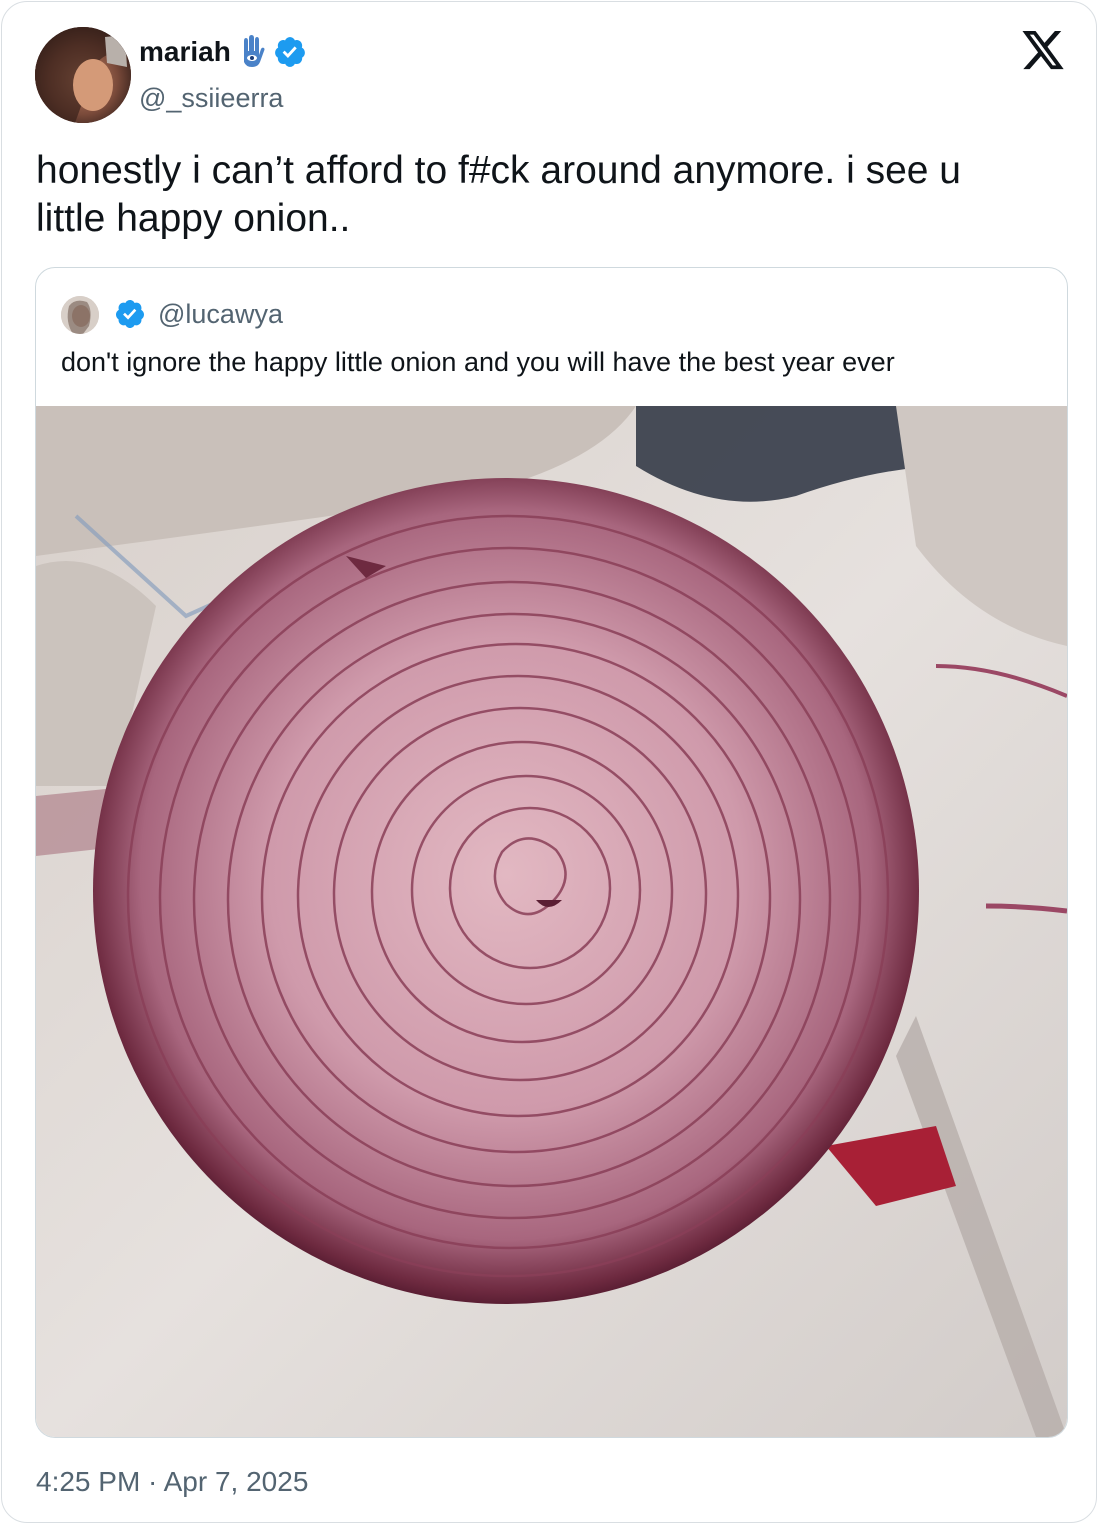  I want to click on hamsa-icon, so click(254, 51).